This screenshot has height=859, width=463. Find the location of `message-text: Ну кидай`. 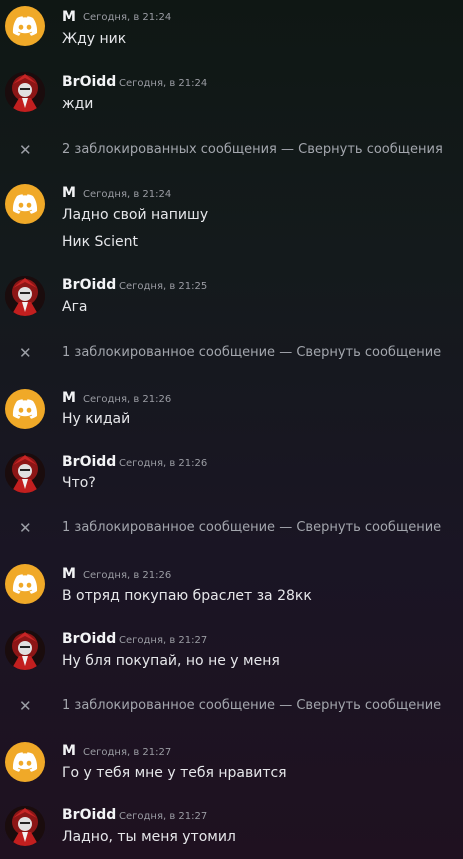

message-text: Ну кидай is located at coordinates (96, 419).